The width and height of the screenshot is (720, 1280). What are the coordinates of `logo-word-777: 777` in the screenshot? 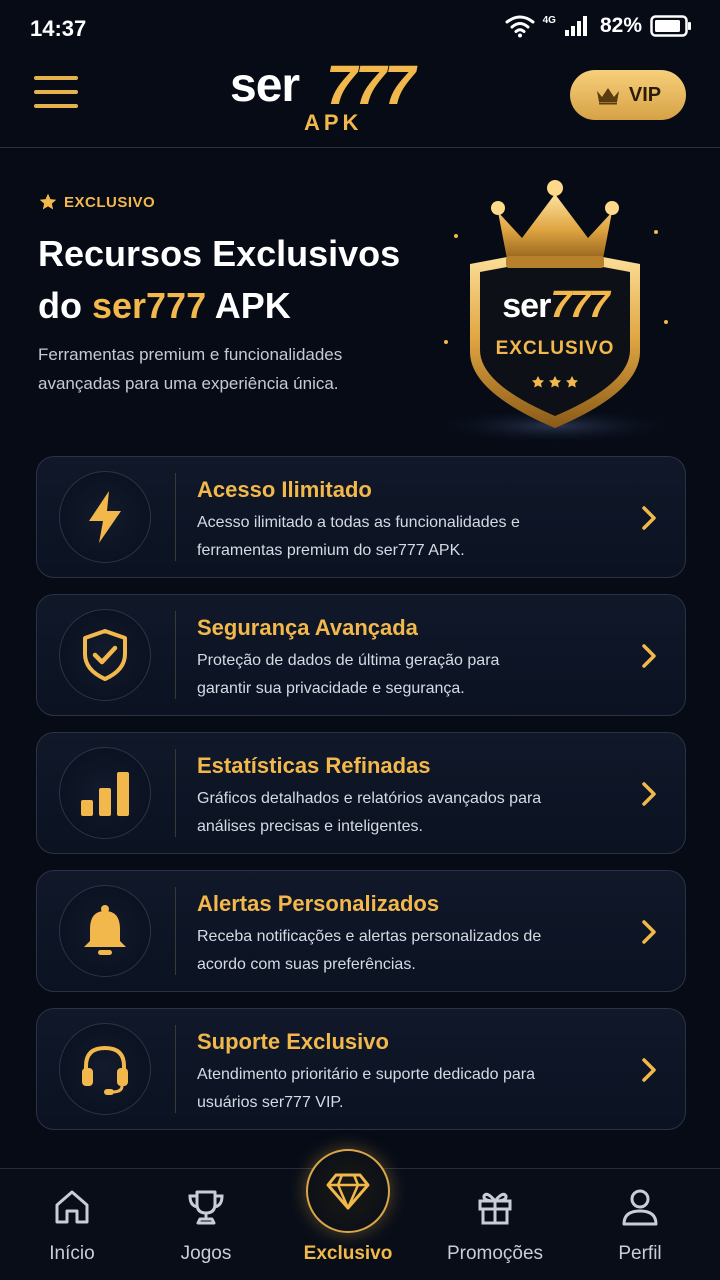 It's located at (370, 84).